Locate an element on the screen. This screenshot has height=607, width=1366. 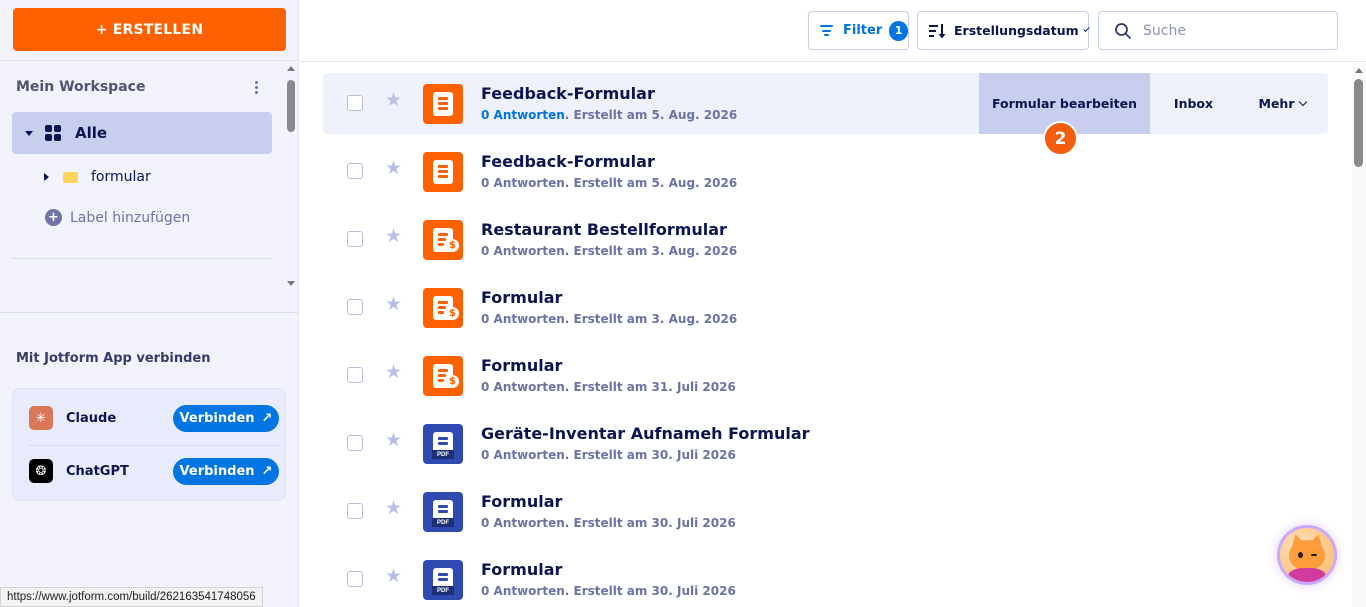
external-link-icon: ↗ is located at coordinates (267, 418).